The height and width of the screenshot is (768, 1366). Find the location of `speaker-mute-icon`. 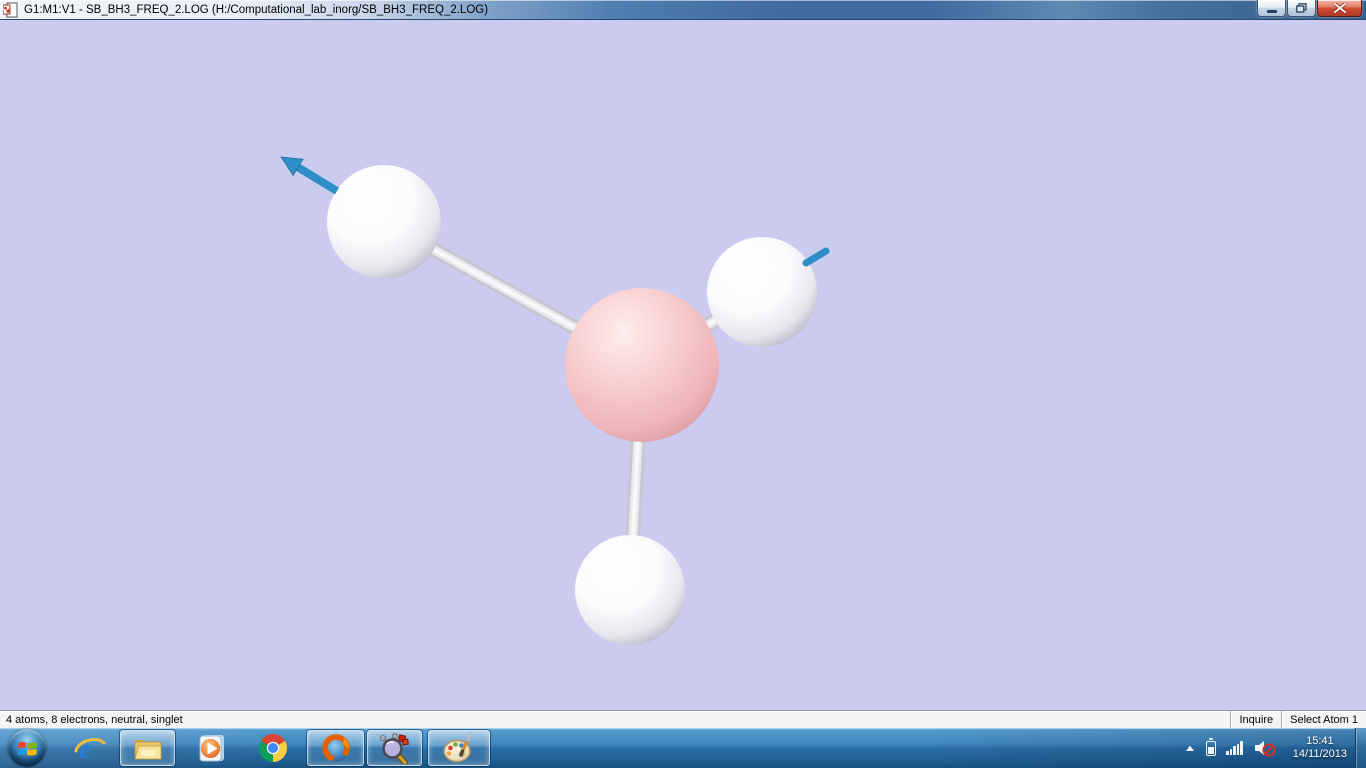

speaker-mute-icon is located at coordinates (1265, 749).